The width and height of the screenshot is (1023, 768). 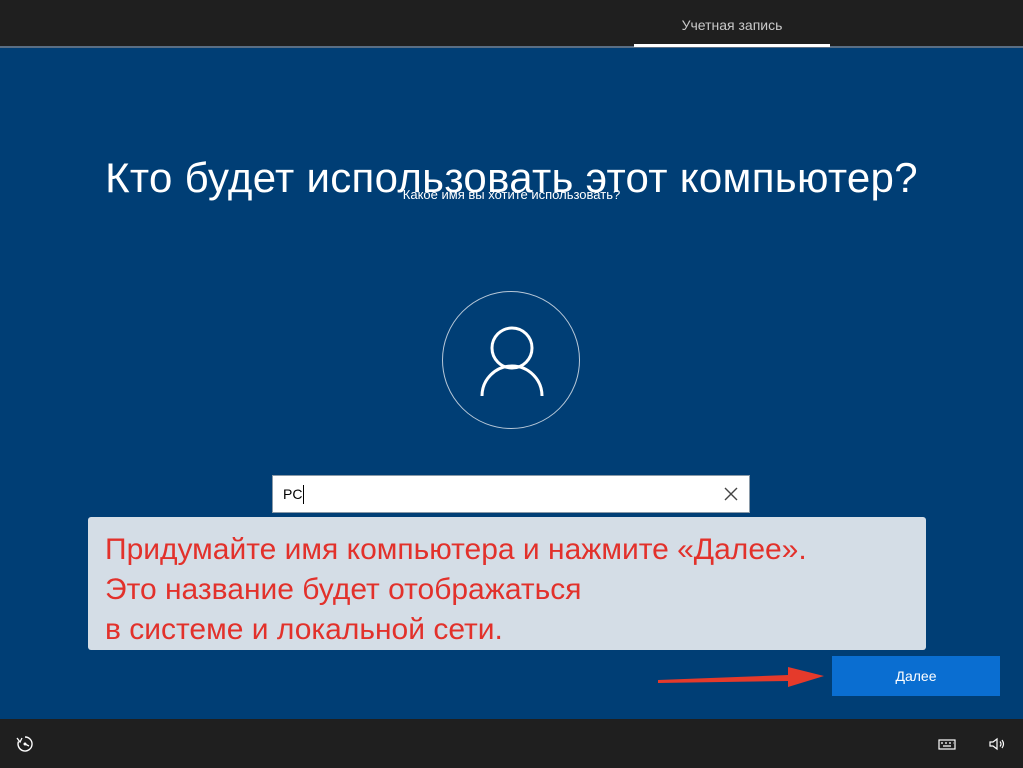 I want to click on keyboard-icon, so click(x=947, y=744).